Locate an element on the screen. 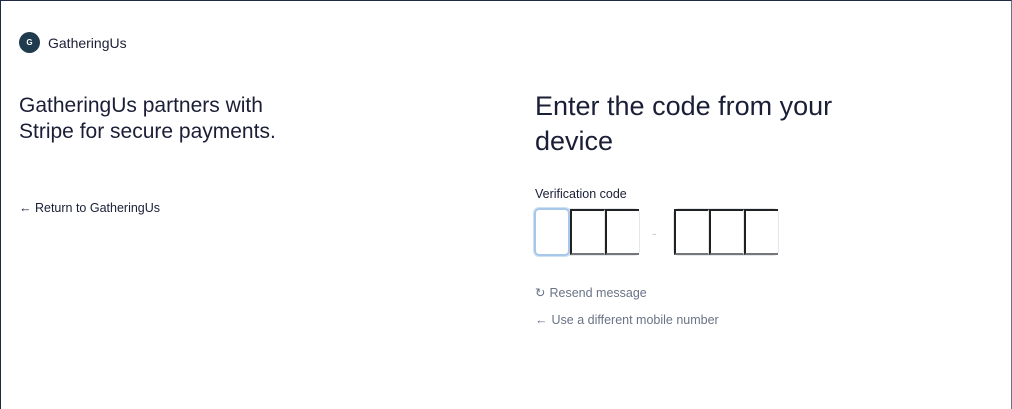  refresh-icon: ↻ is located at coordinates (540, 293).